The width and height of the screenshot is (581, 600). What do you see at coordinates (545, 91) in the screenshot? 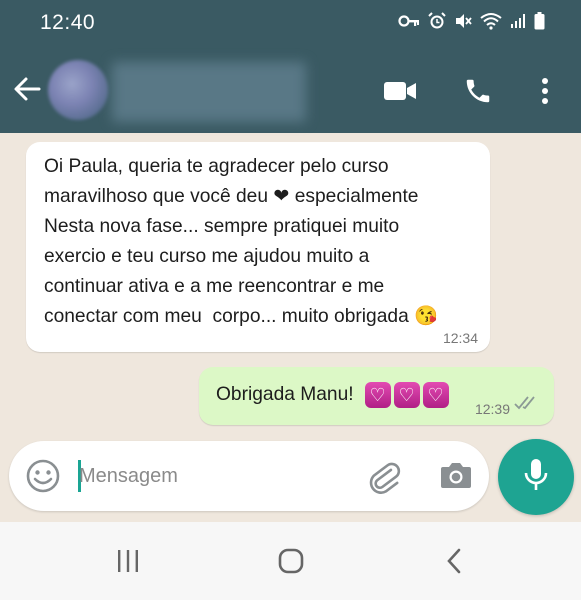
I see `more-options-icon` at bounding box center [545, 91].